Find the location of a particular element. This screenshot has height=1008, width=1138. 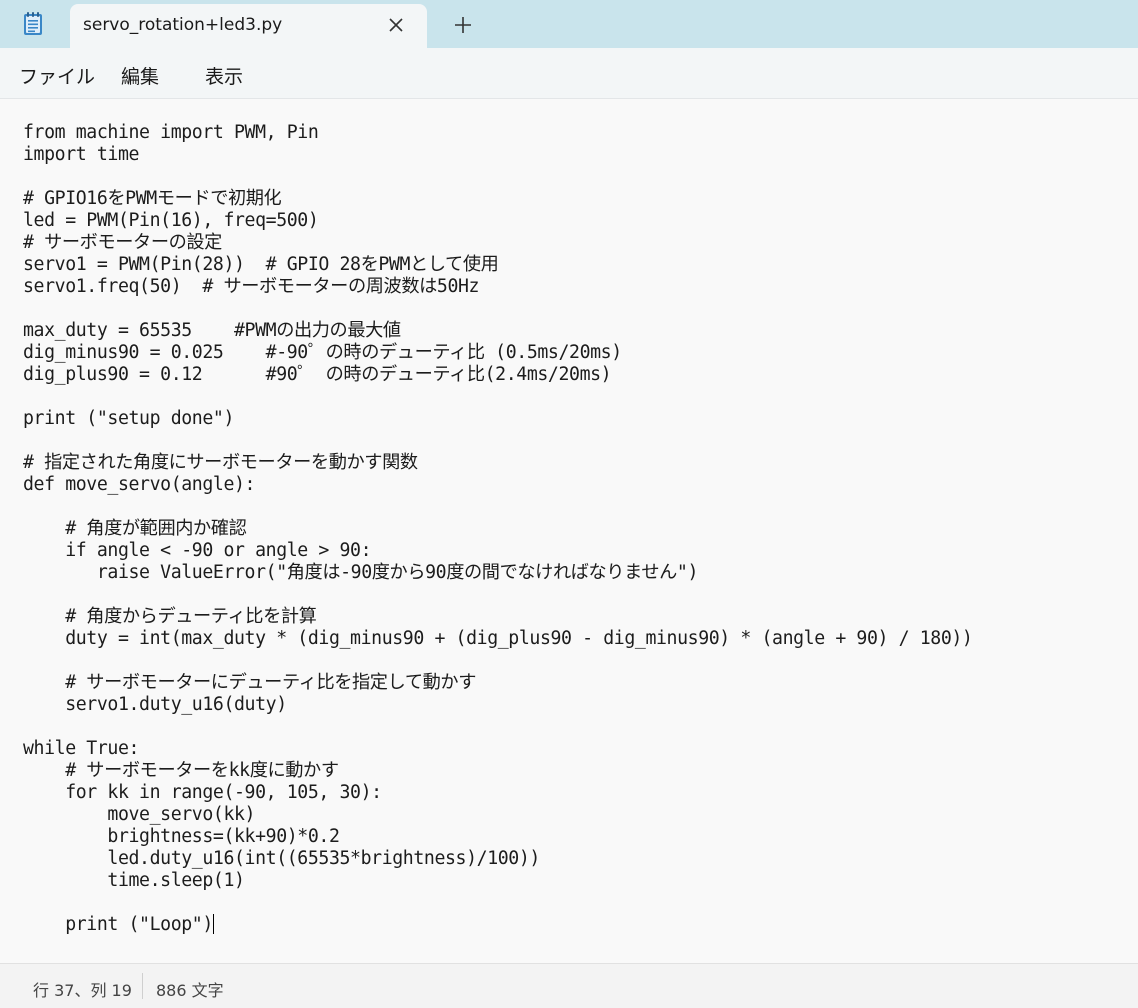

text-caret is located at coordinates (213, 924).